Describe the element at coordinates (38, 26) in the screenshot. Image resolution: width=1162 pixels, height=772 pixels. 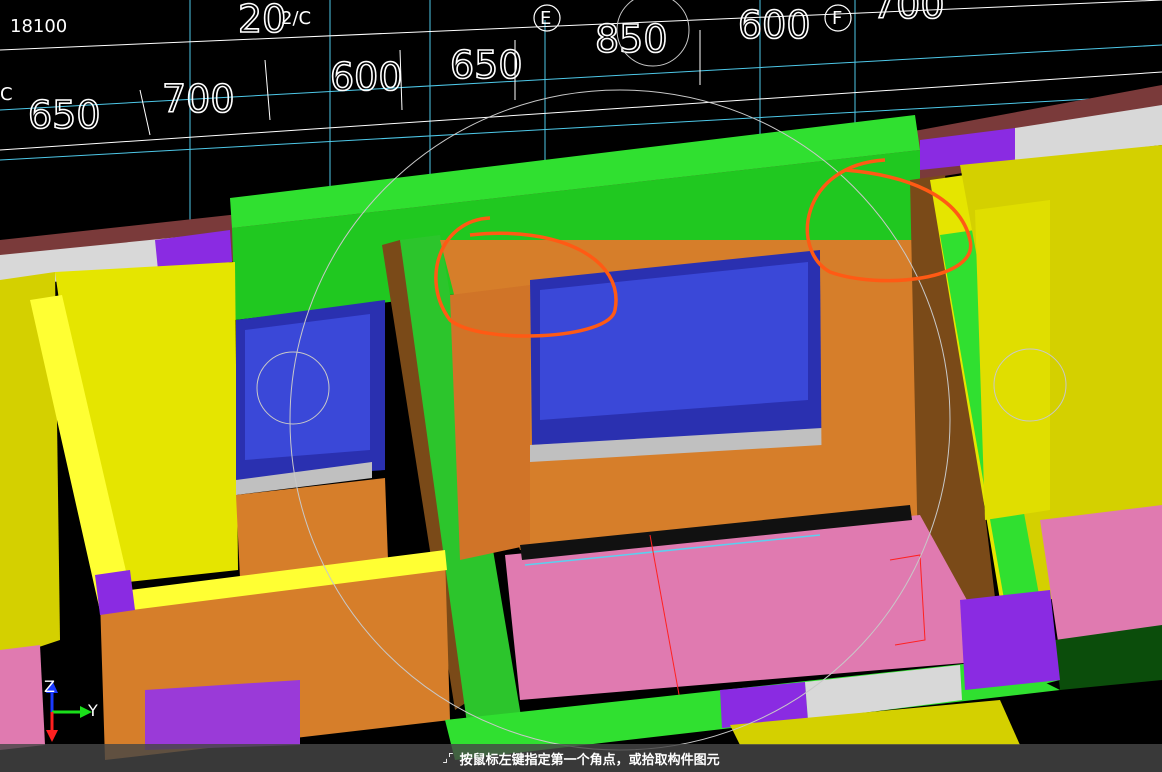
I see `dim-label-18100: 18100` at that location.